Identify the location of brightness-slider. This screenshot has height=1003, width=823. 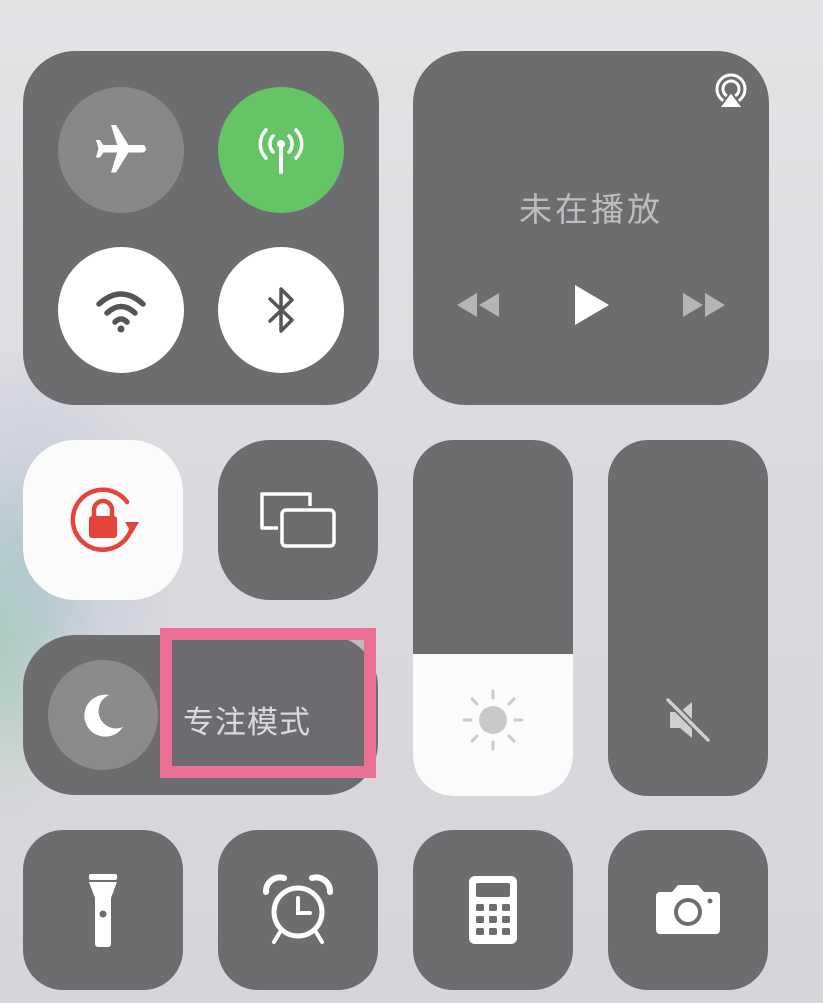
(493, 618).